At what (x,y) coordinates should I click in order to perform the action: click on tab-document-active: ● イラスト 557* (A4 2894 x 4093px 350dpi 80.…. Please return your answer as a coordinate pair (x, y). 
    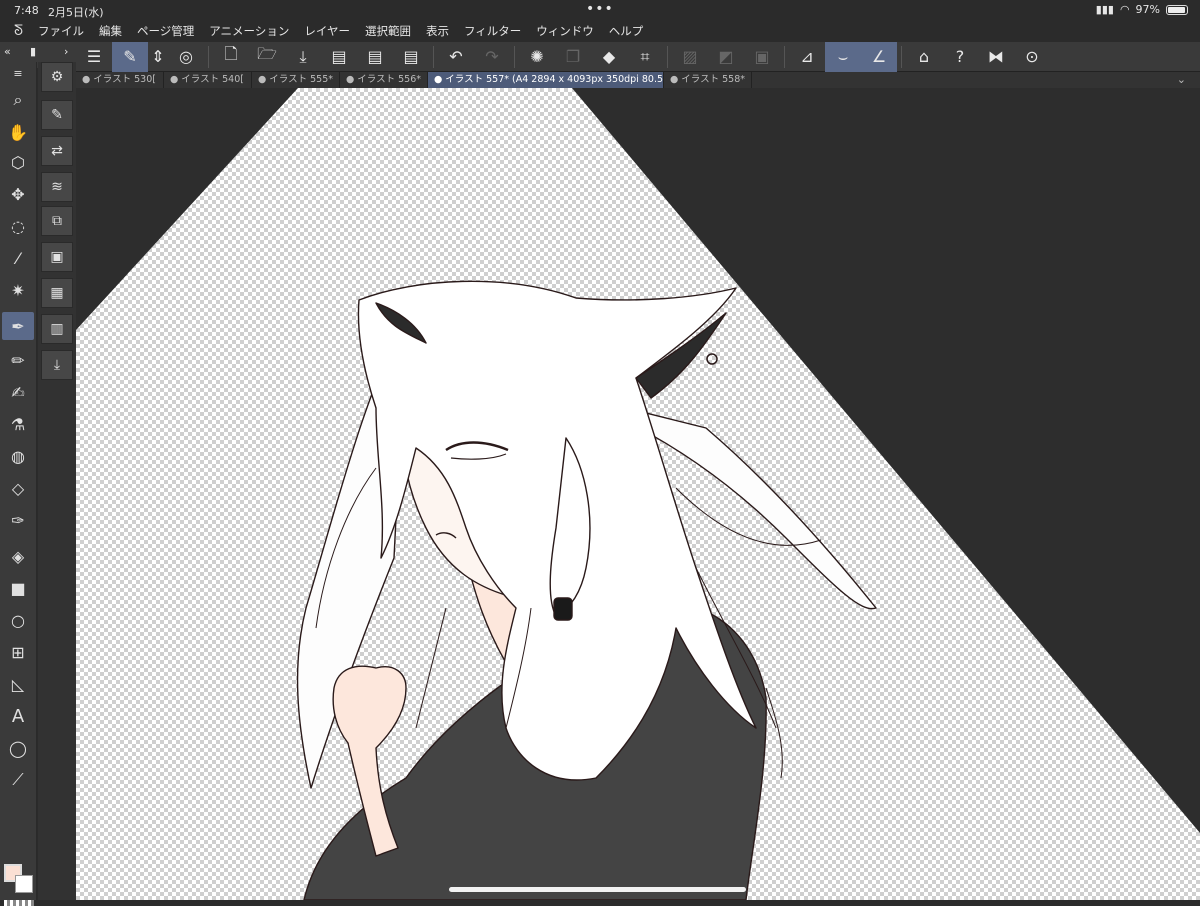
    Looking at the image, I should click on (546, 80).